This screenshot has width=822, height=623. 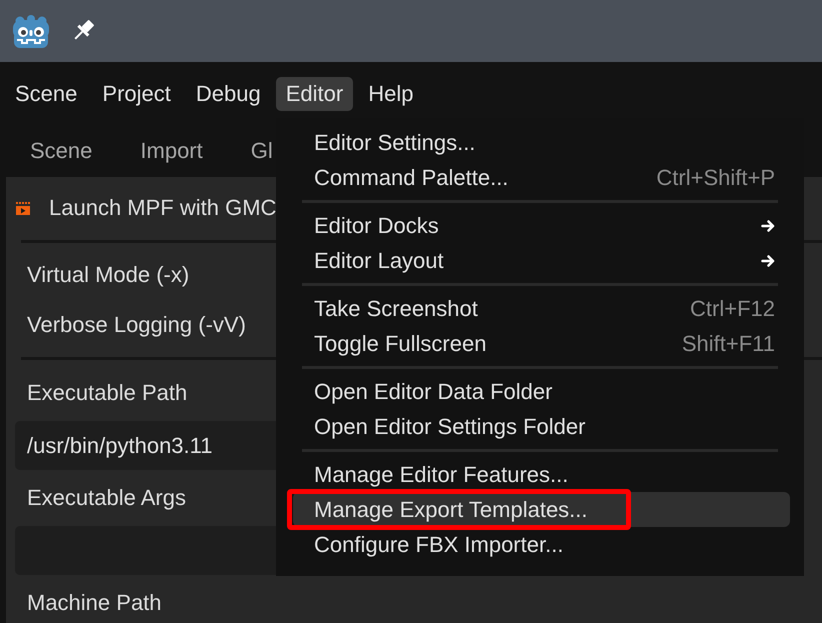 I want to click on menu-bar-item: Scene, so click(x=46, y=93).